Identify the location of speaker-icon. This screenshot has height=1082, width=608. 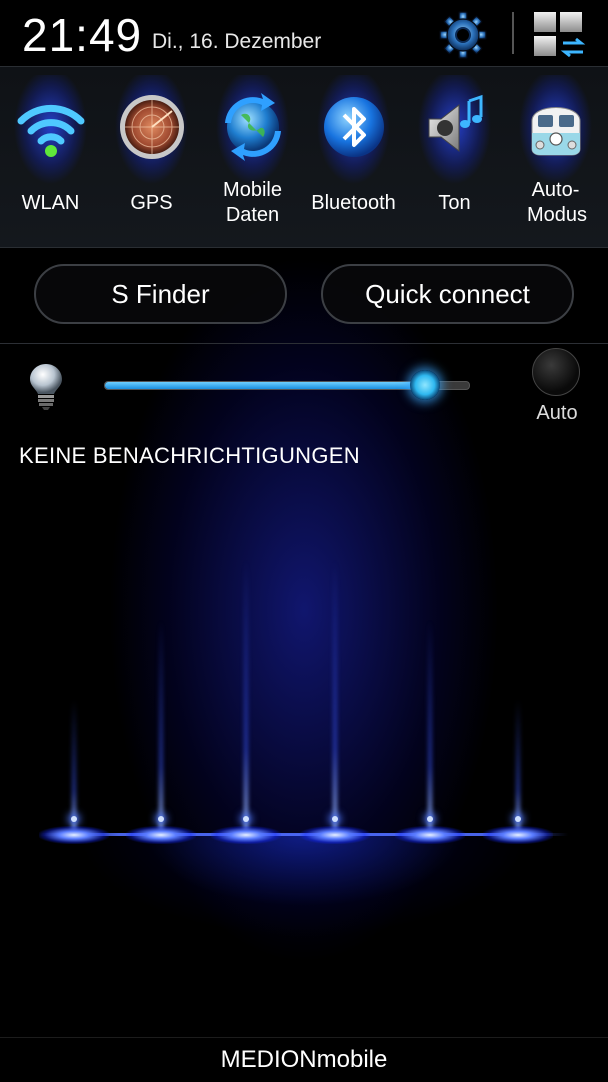
(455, 127).